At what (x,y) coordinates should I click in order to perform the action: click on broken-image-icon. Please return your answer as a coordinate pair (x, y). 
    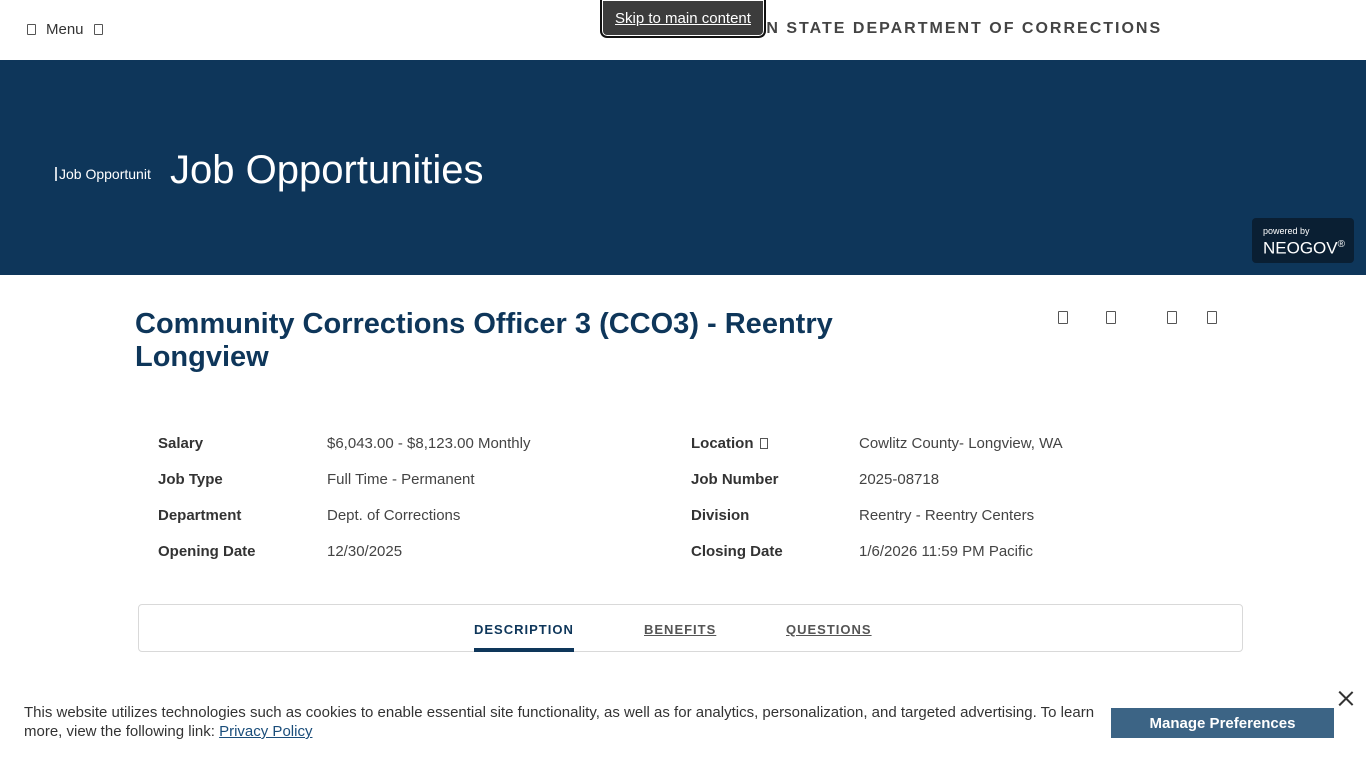
    Looking at the image, I should click on (56, 174).